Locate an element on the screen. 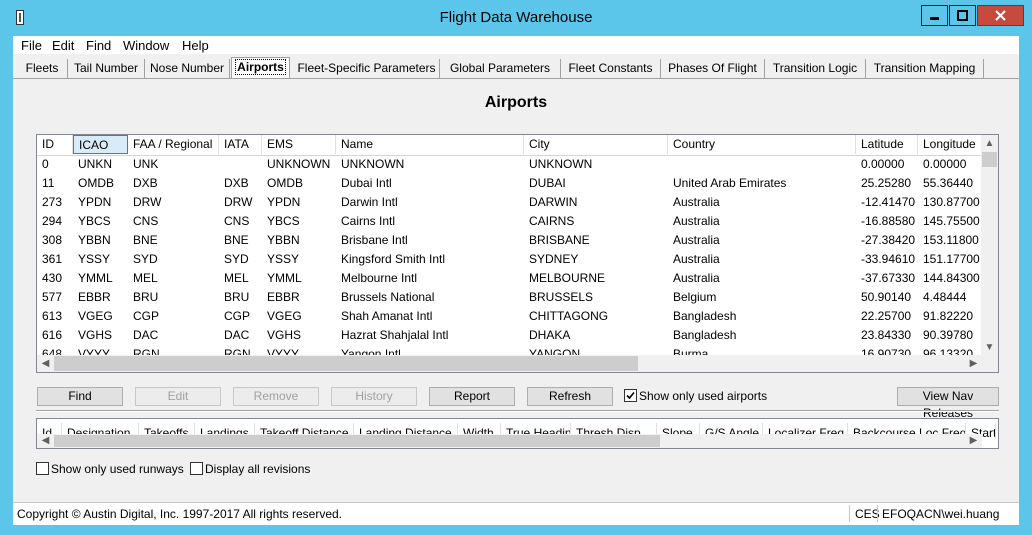 The height and width of the screenshot is (535, 1032). horizontal-scroll-thumb is located at coordinates (346, 363).